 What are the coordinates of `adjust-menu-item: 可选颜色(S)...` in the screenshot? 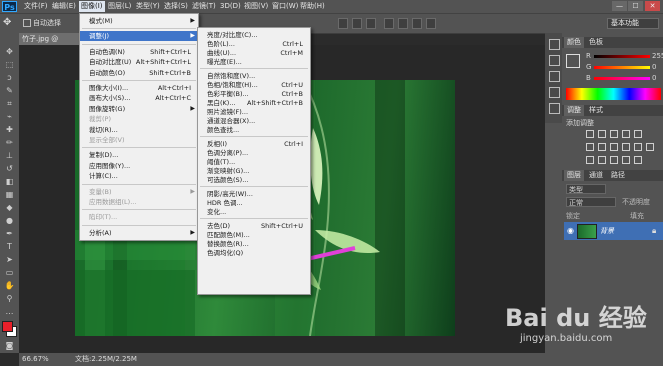 It's located at (254, 180).